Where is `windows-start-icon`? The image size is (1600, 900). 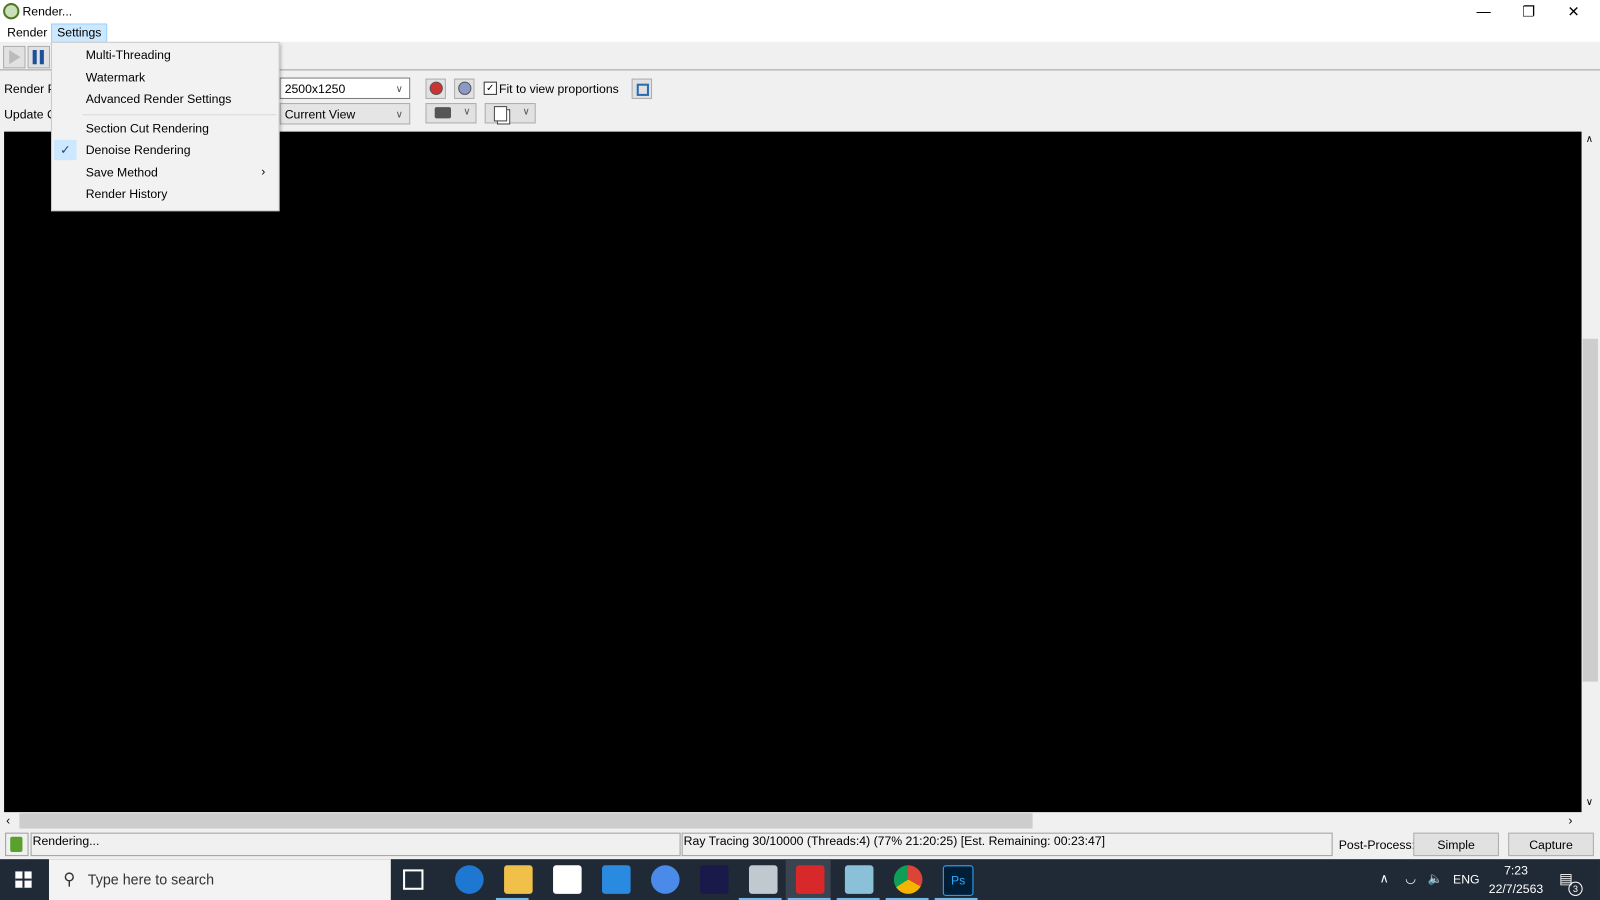
windows-start-icon is located at coordinates (23, 879).